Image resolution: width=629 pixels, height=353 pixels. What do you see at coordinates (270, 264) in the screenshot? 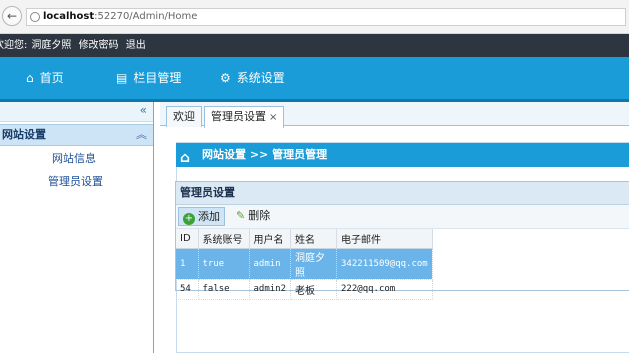
I see `cell-username: admin` at bounding box center [270, 264].